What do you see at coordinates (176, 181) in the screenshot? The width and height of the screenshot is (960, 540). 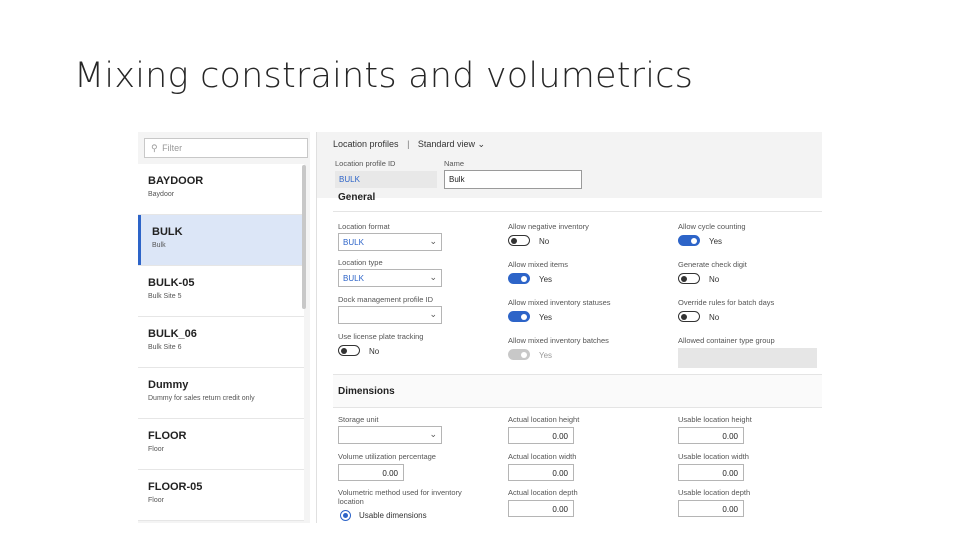 I see `record-id: BAYDOOR` at bounding box center [176, 181].